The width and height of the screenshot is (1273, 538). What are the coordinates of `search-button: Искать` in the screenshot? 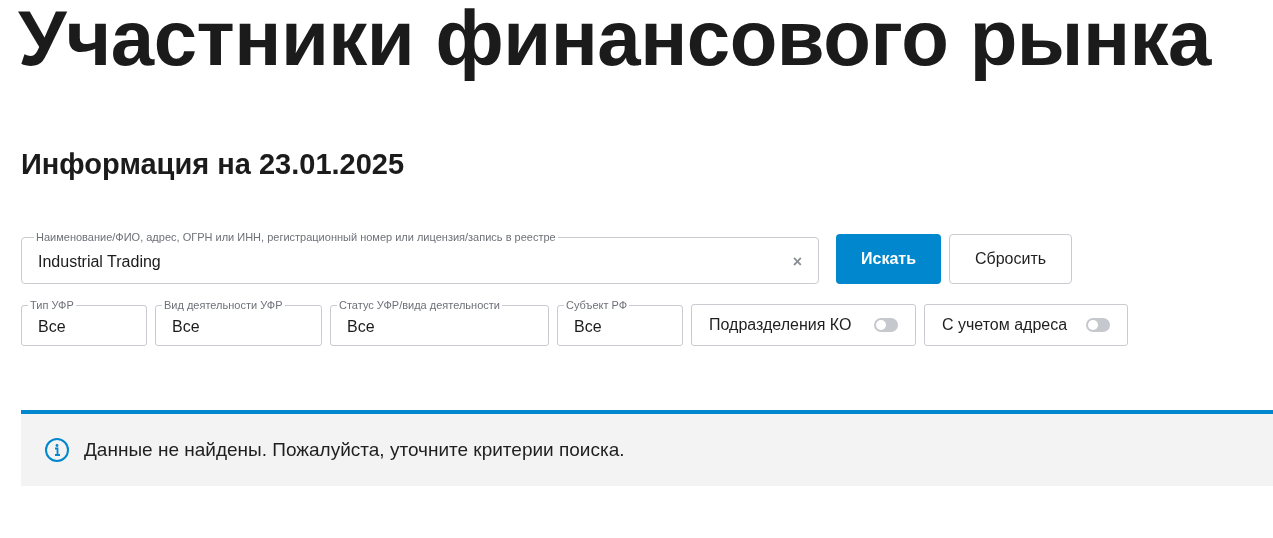 It's located at (888, 259).